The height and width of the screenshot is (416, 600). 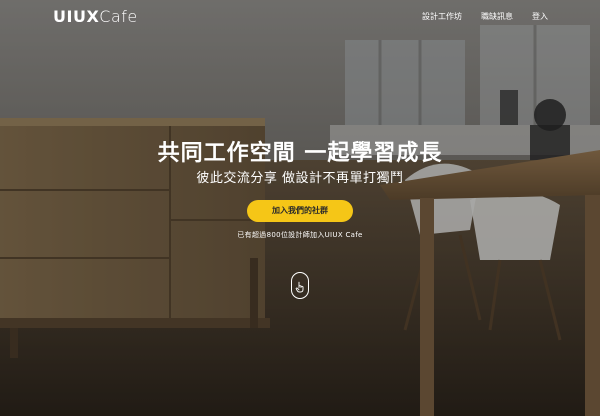 I want to click on navbar: UIUXCafe 設計工作坊 職缺訊息 登入, so click(x=300, y=18).